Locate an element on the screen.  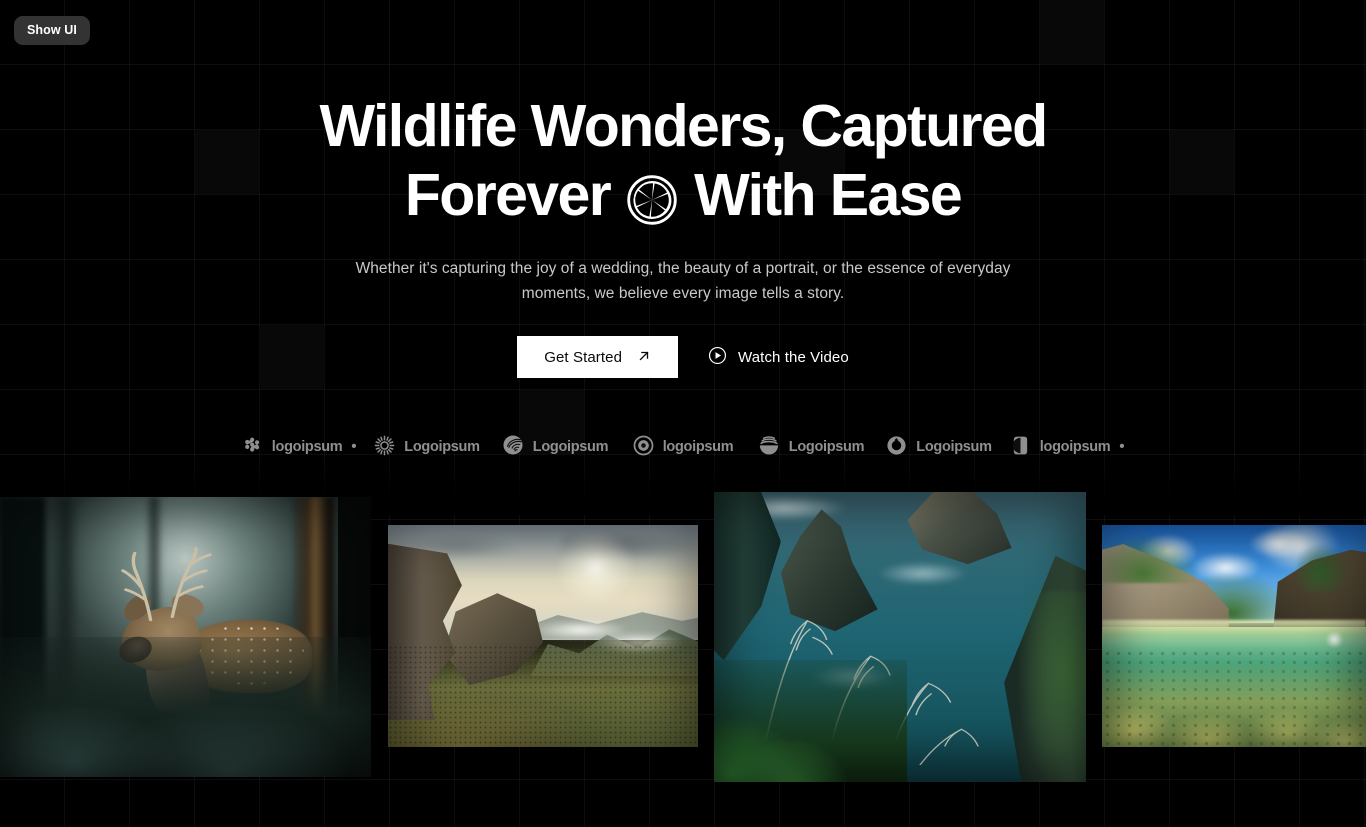
gallery-image-mountain-valley is located at coordinates (543, 636).